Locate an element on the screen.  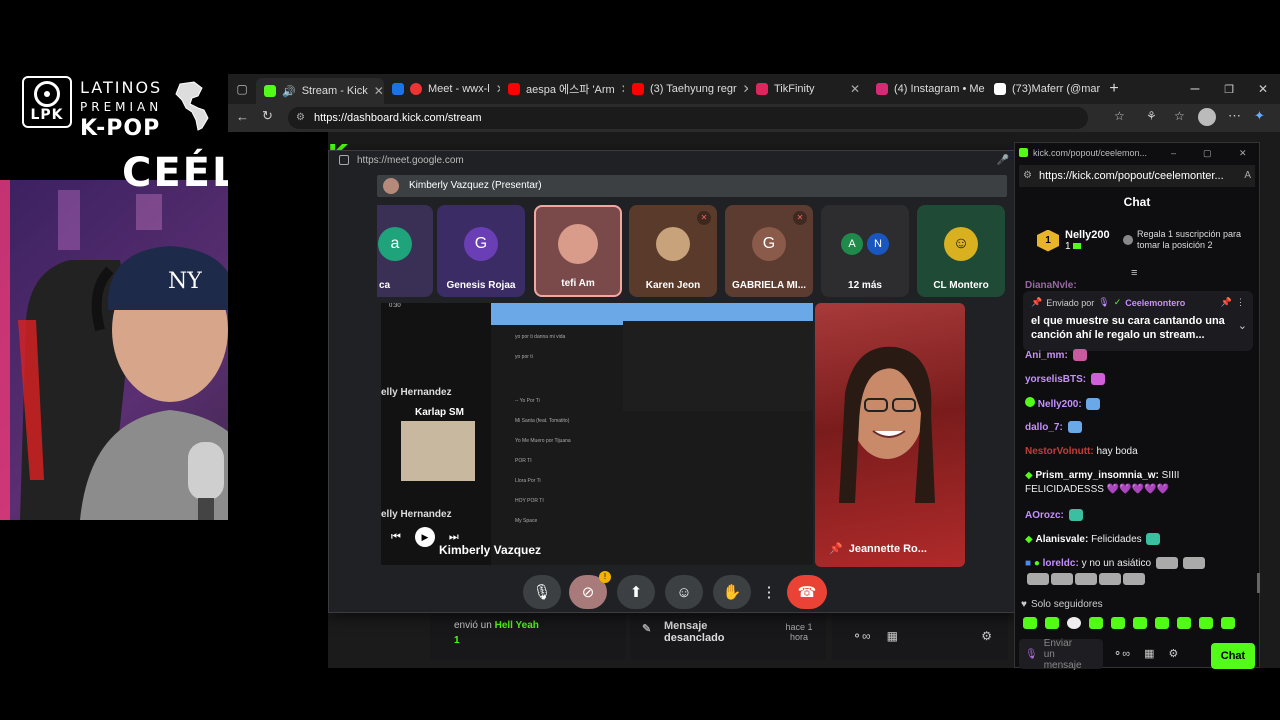
read-aloud-icon: A is located at coordinates (1247, 176).